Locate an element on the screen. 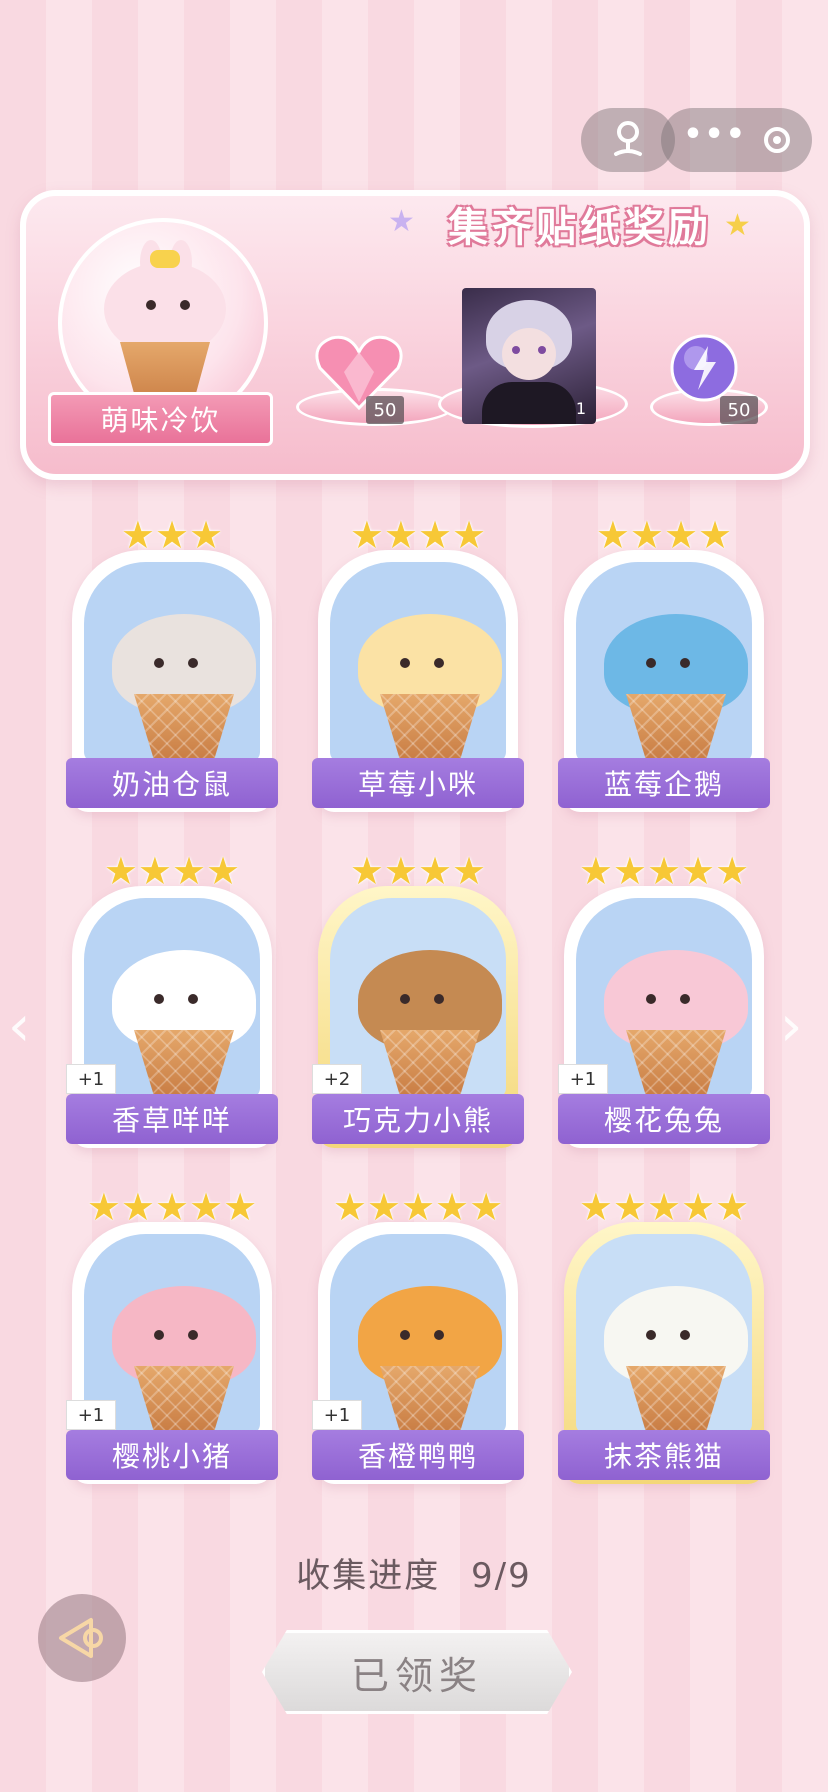 The height and width of the screenshot is (1792, 828). sticker-name: 草莓小咪 is located at coordinates (418, 783).